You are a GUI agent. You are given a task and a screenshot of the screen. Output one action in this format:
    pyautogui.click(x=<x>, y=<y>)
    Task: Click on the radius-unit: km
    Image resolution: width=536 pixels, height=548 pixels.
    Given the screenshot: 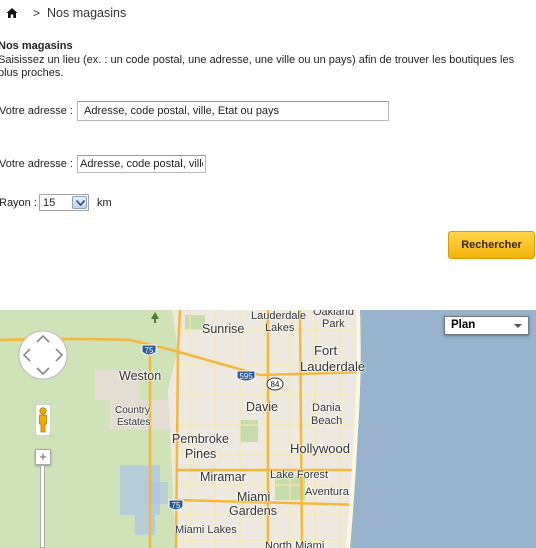 What is the action you would take?
    pyautogui.click(x=104, y=203)
    